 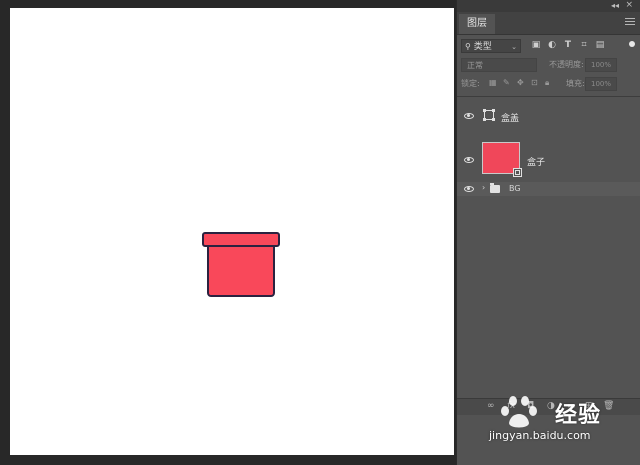 What do you see at coordinates (584, 45) in the screenshot?
I see `shape-filter-icon: ⌗` at bounding box center [584, 45].